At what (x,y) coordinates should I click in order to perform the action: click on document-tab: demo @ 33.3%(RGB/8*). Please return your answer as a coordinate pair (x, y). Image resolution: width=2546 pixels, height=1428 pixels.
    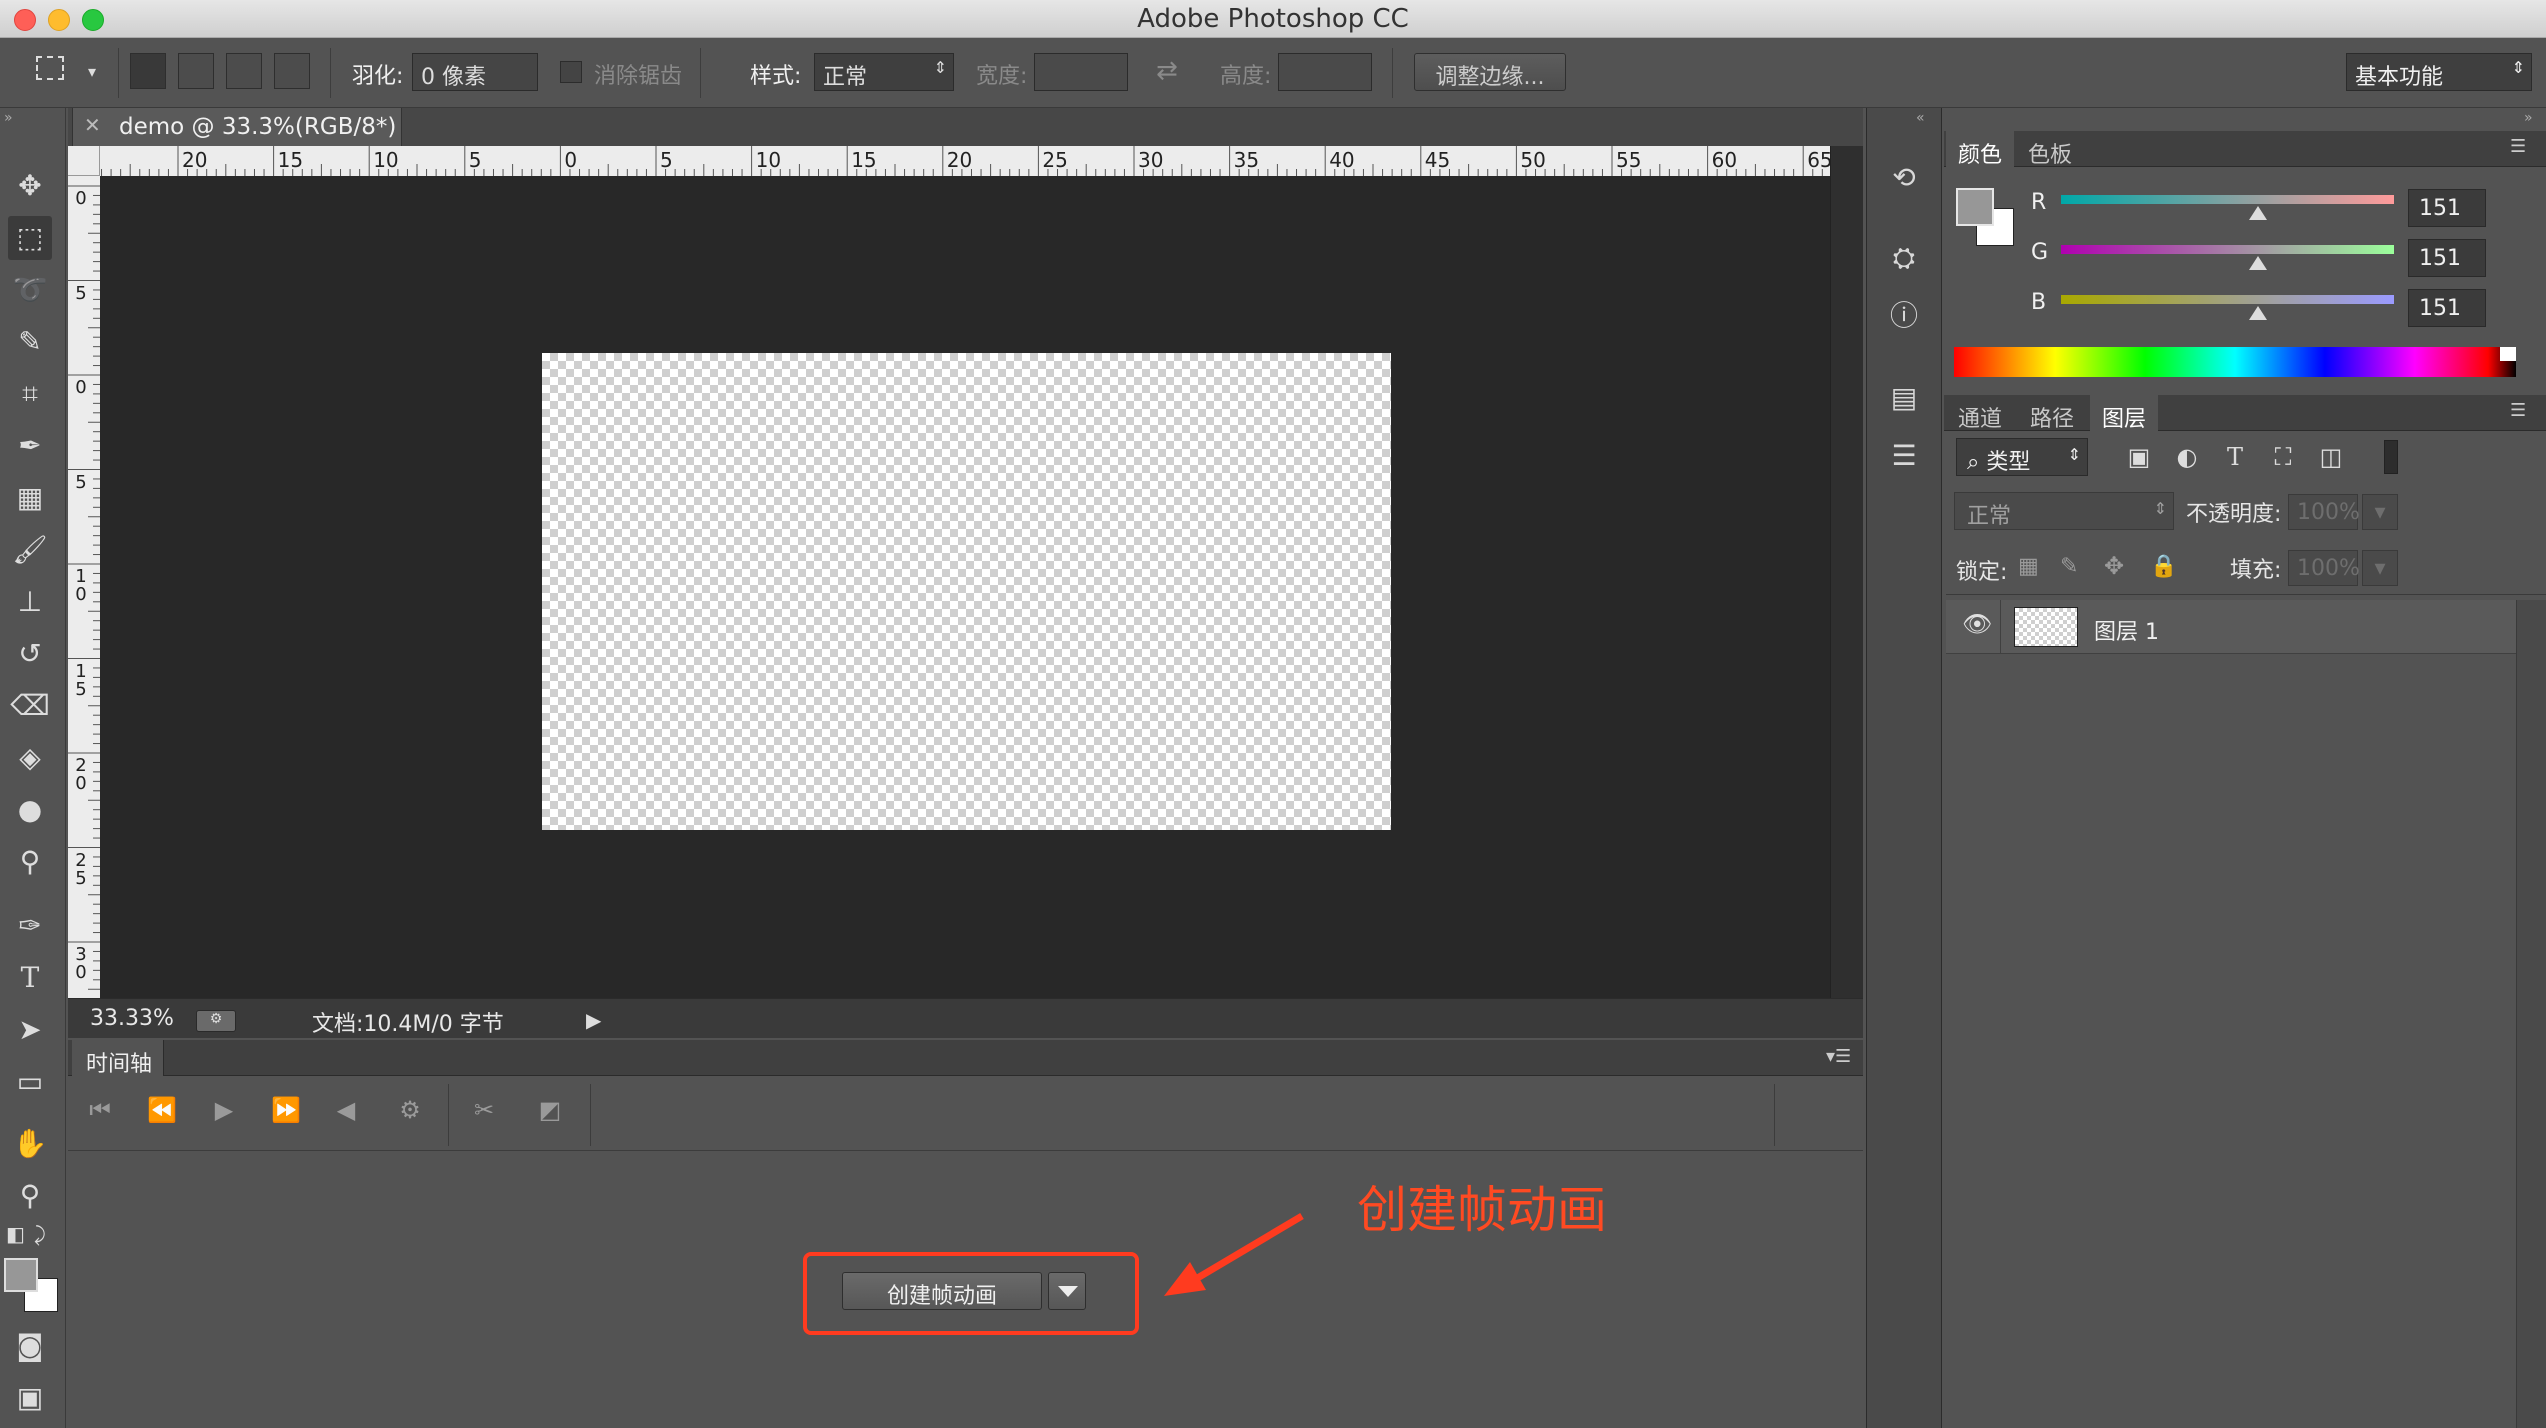
    Looking at the image, I should click on (237, 127).